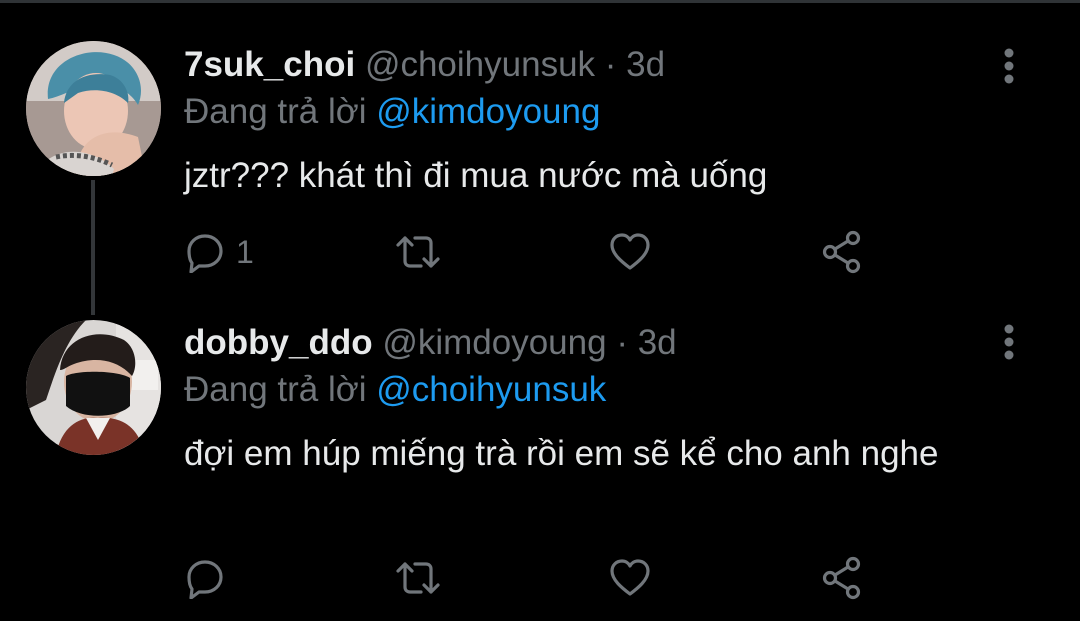 The image size is (1080, 621). I want to click on tweet-header: 7suk_choi @choihyunsuk · 3d, so click(424, 65).